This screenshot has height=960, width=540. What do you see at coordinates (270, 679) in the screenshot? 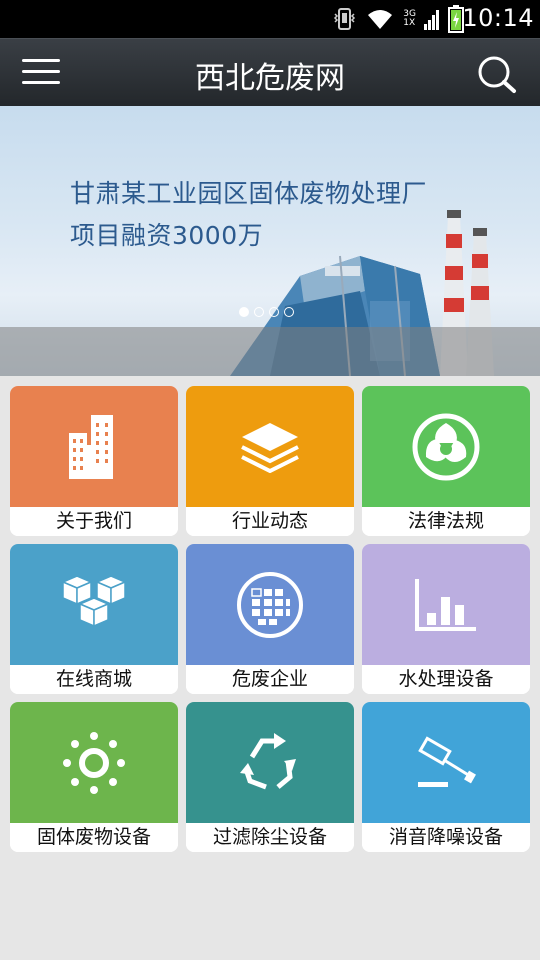
I see `tile-label: 危废企业` at bounding box center [270, 679].